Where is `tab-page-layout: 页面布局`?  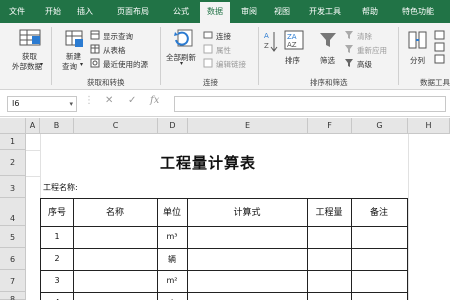
tab-page-layout: 页面布局 is located at coordinates (133, 11).